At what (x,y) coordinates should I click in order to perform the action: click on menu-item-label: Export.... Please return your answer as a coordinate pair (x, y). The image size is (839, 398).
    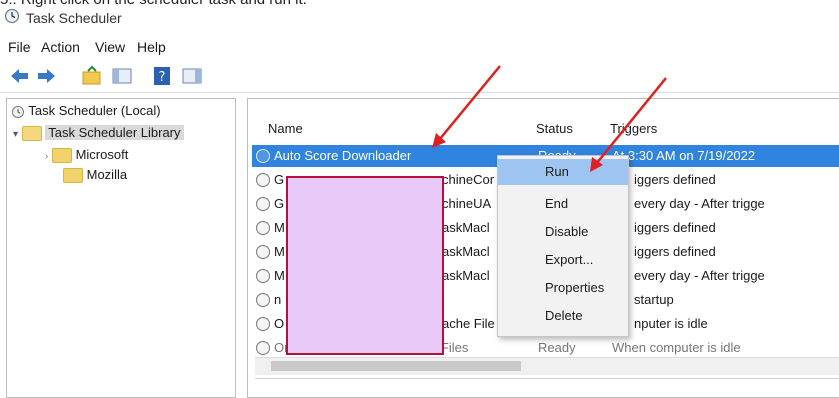
    Looking at the image, I should click on (569, 259).